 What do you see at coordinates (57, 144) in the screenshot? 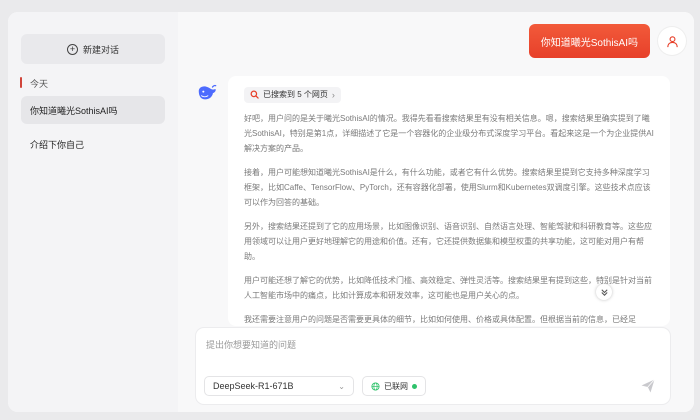
I see `history-item-label: 介绍下你自己` at bounding box center [57, 144].